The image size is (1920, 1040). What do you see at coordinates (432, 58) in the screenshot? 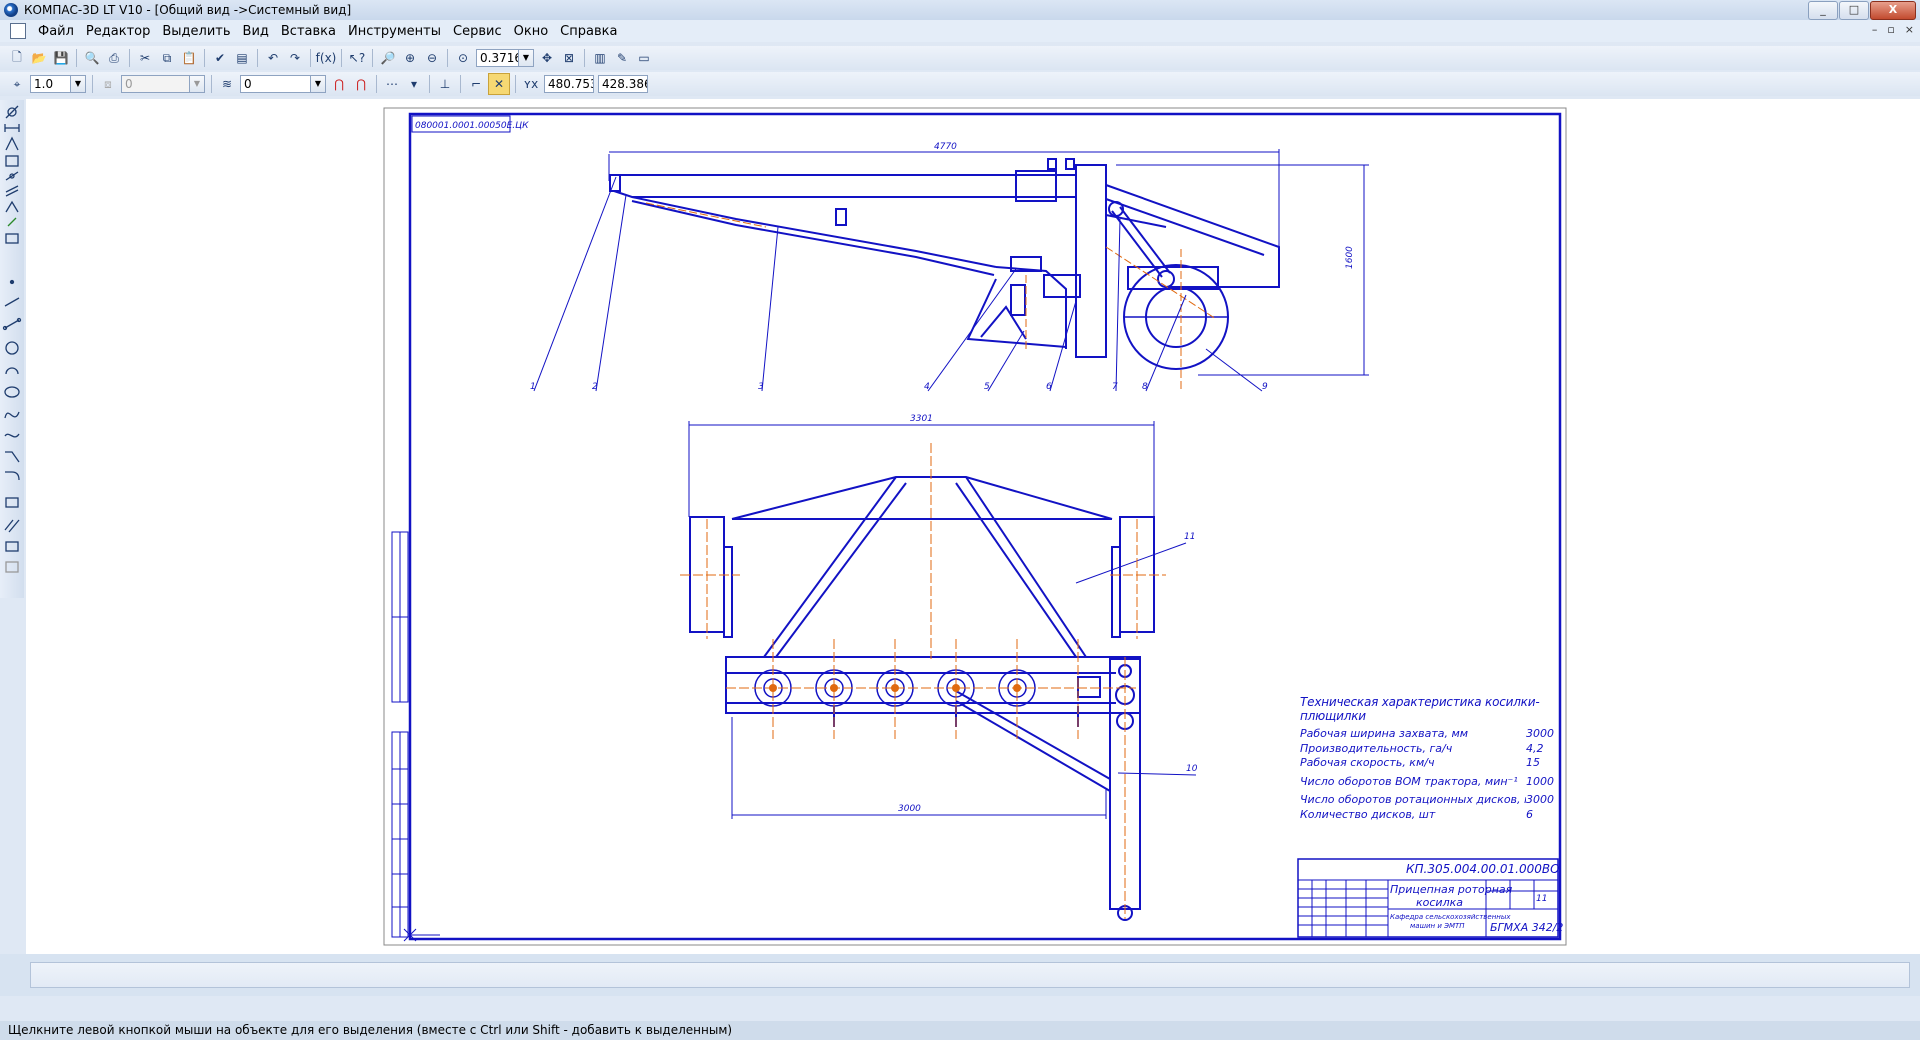
I see `zoom-out-icon: ⊖` at bounding box center [432, 58].